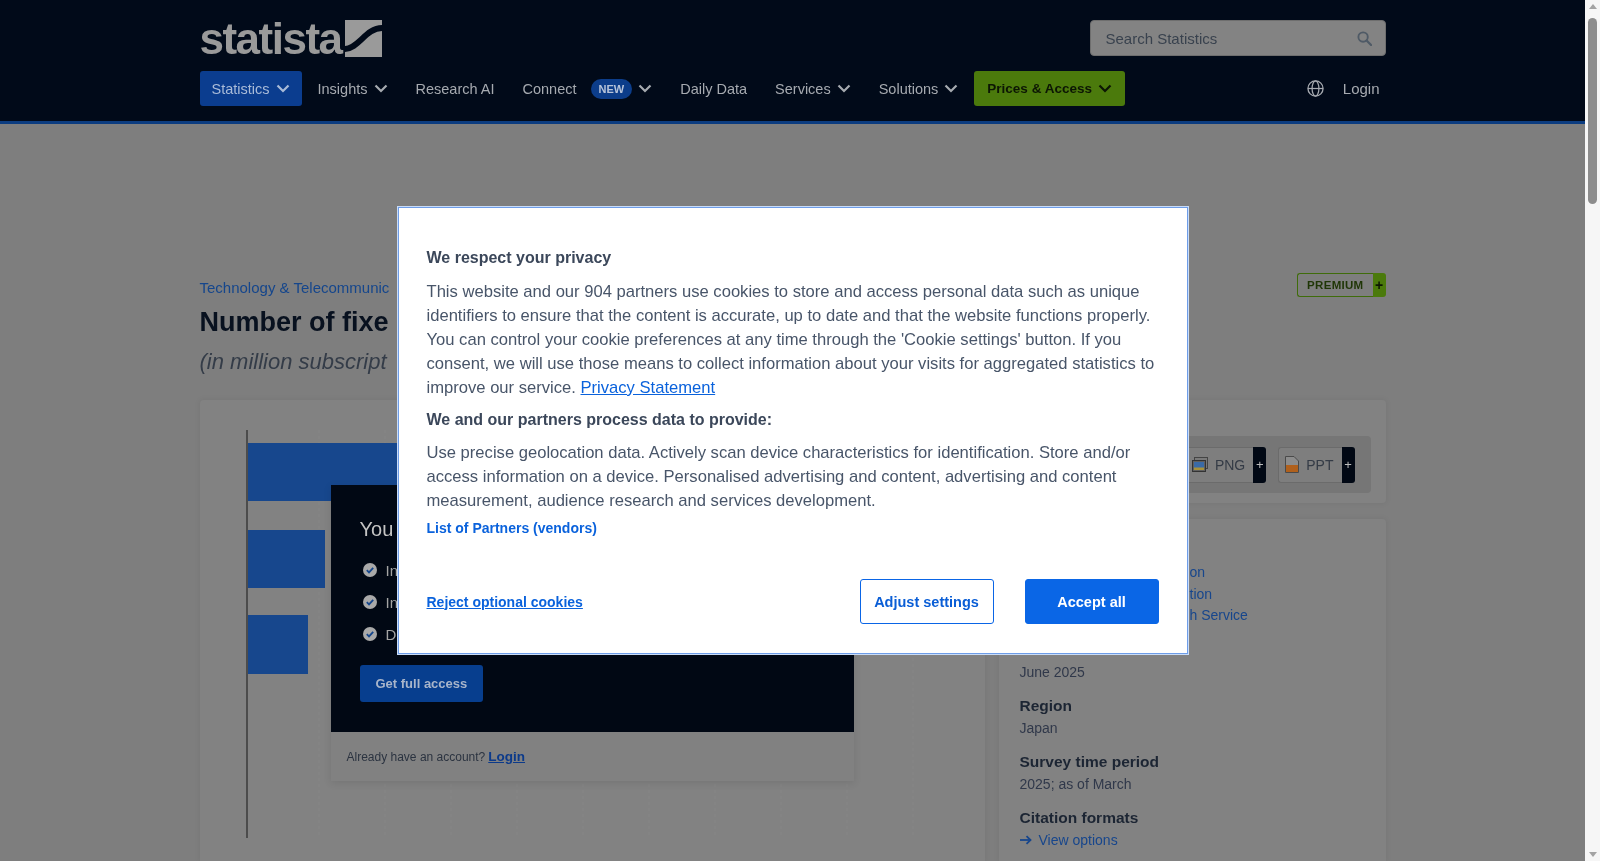 This screenshot has height=861, width=1600. I want to click on detail-value: 2025; as of March, so click(1075, 784).